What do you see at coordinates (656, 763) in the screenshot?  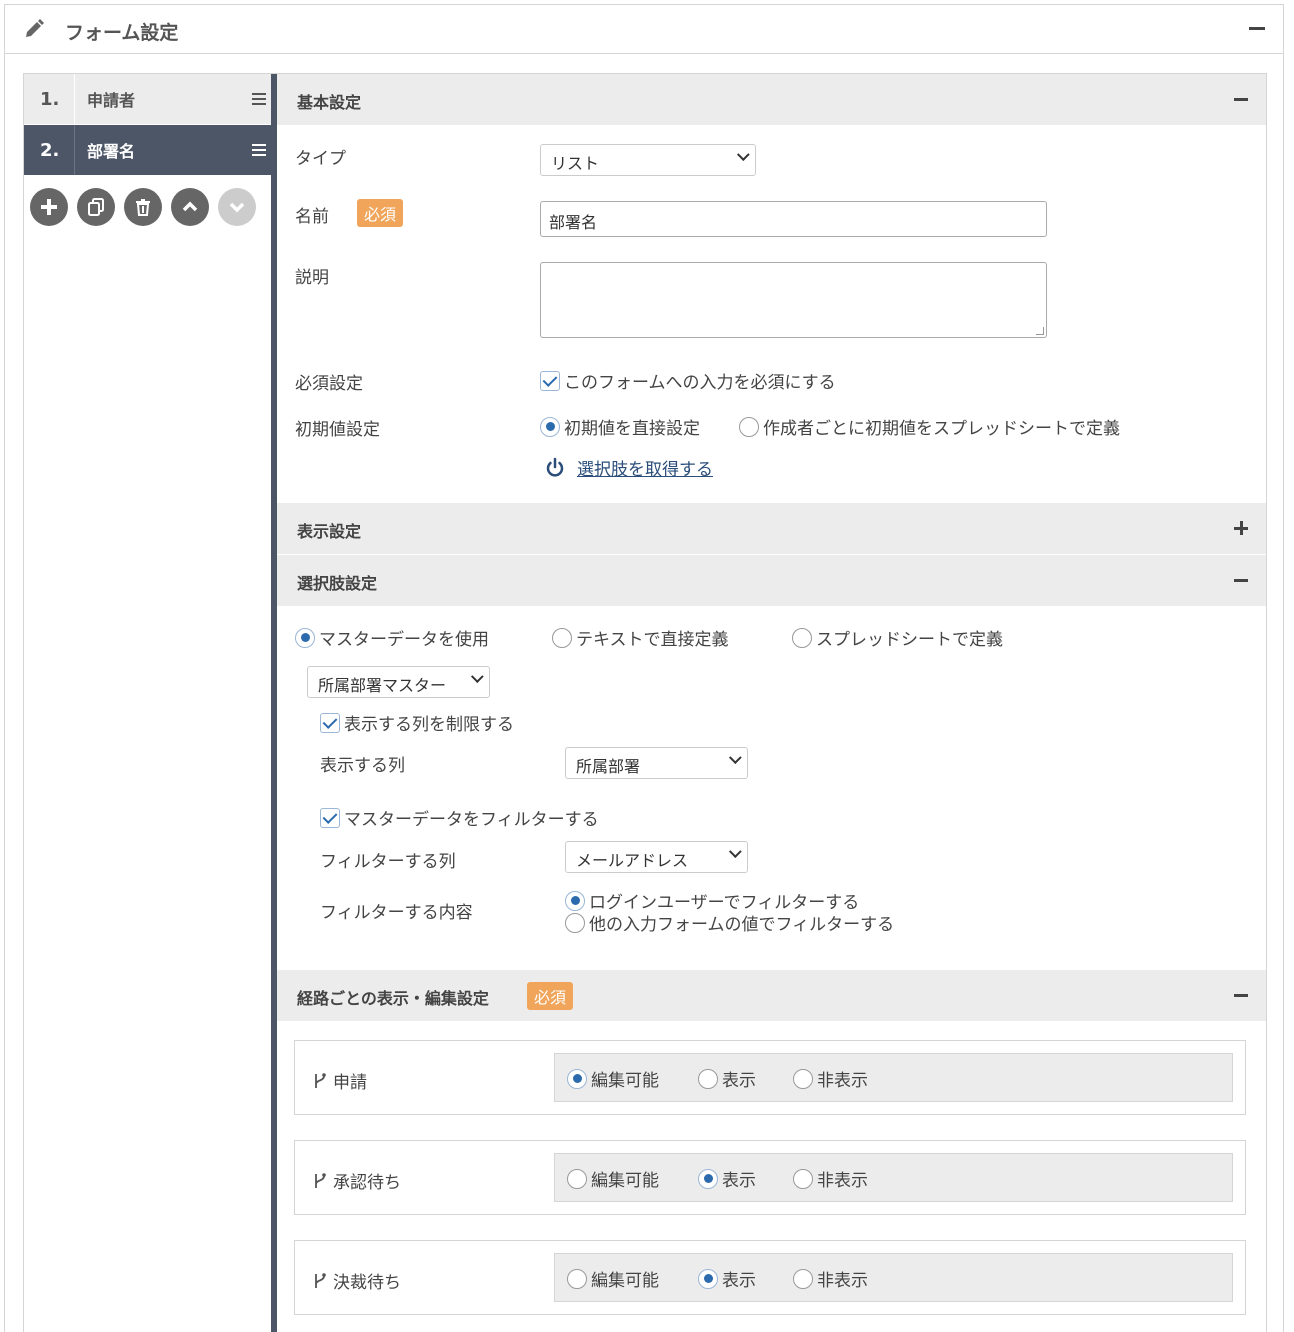 I see `display-column-select: 所属部署` at bounding box center [656, 763].